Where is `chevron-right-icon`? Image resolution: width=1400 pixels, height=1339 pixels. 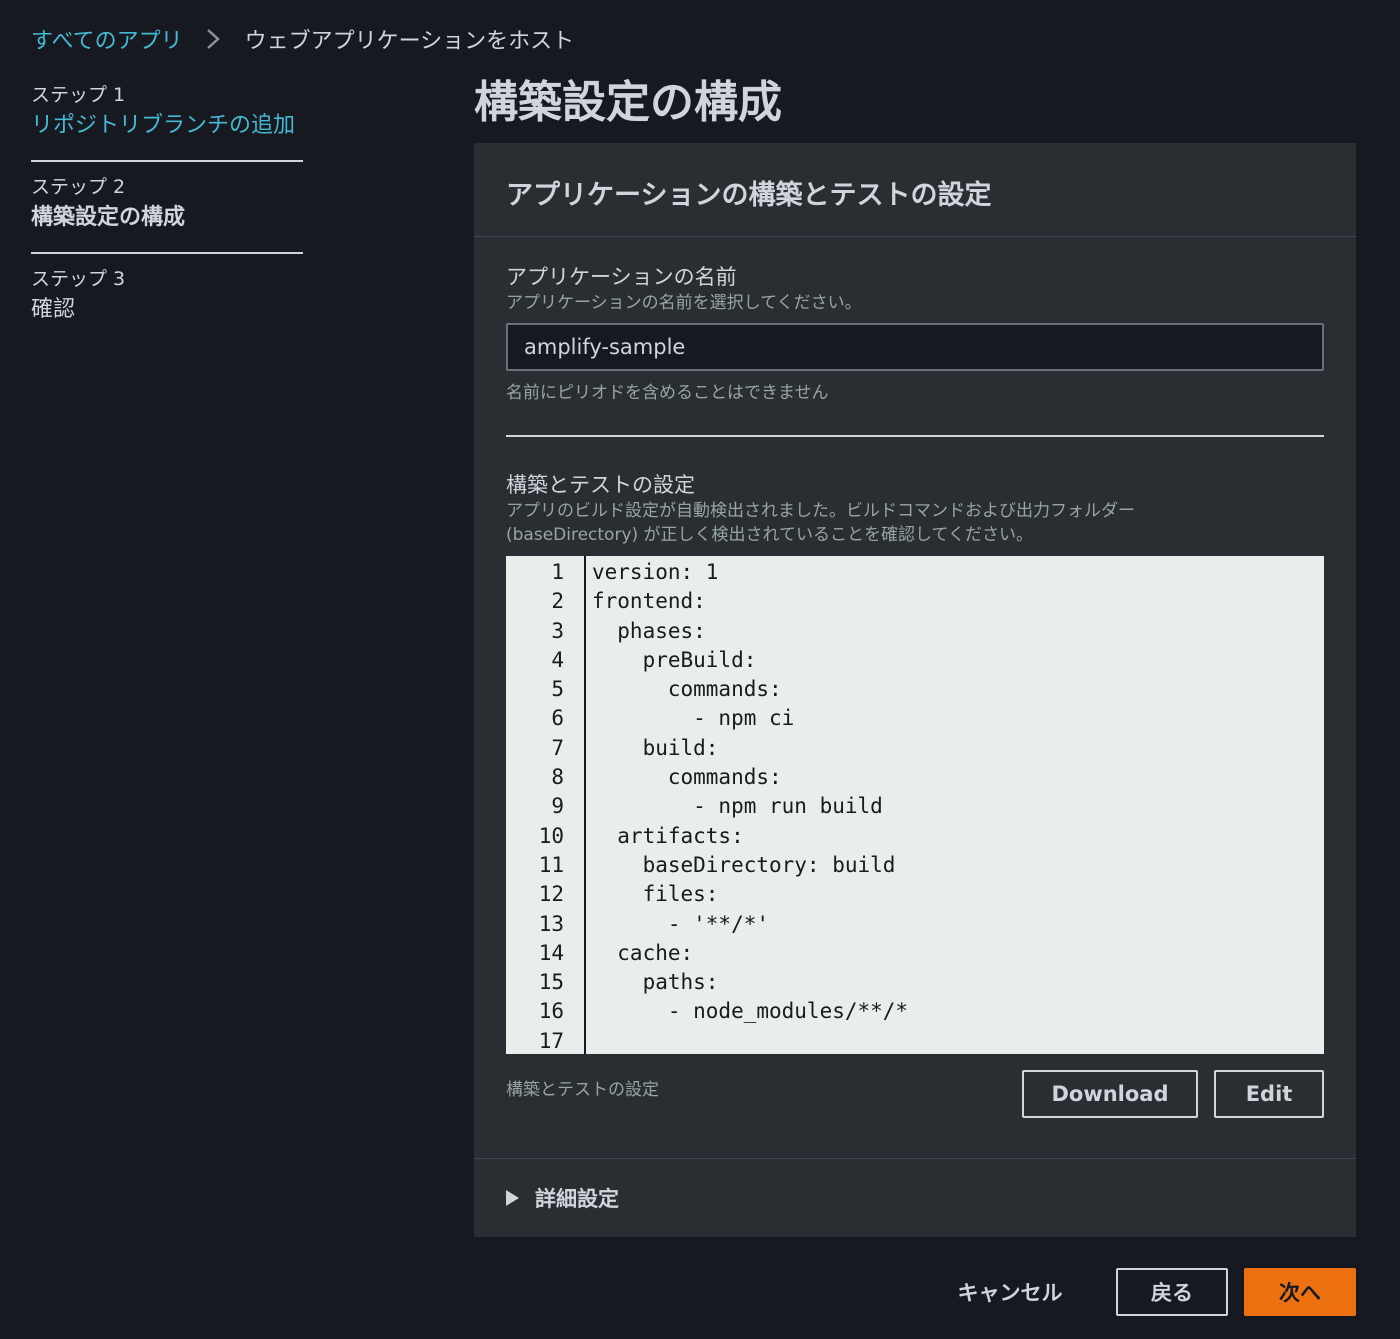 chevron-right-icon is located at coordinates (213, 39).